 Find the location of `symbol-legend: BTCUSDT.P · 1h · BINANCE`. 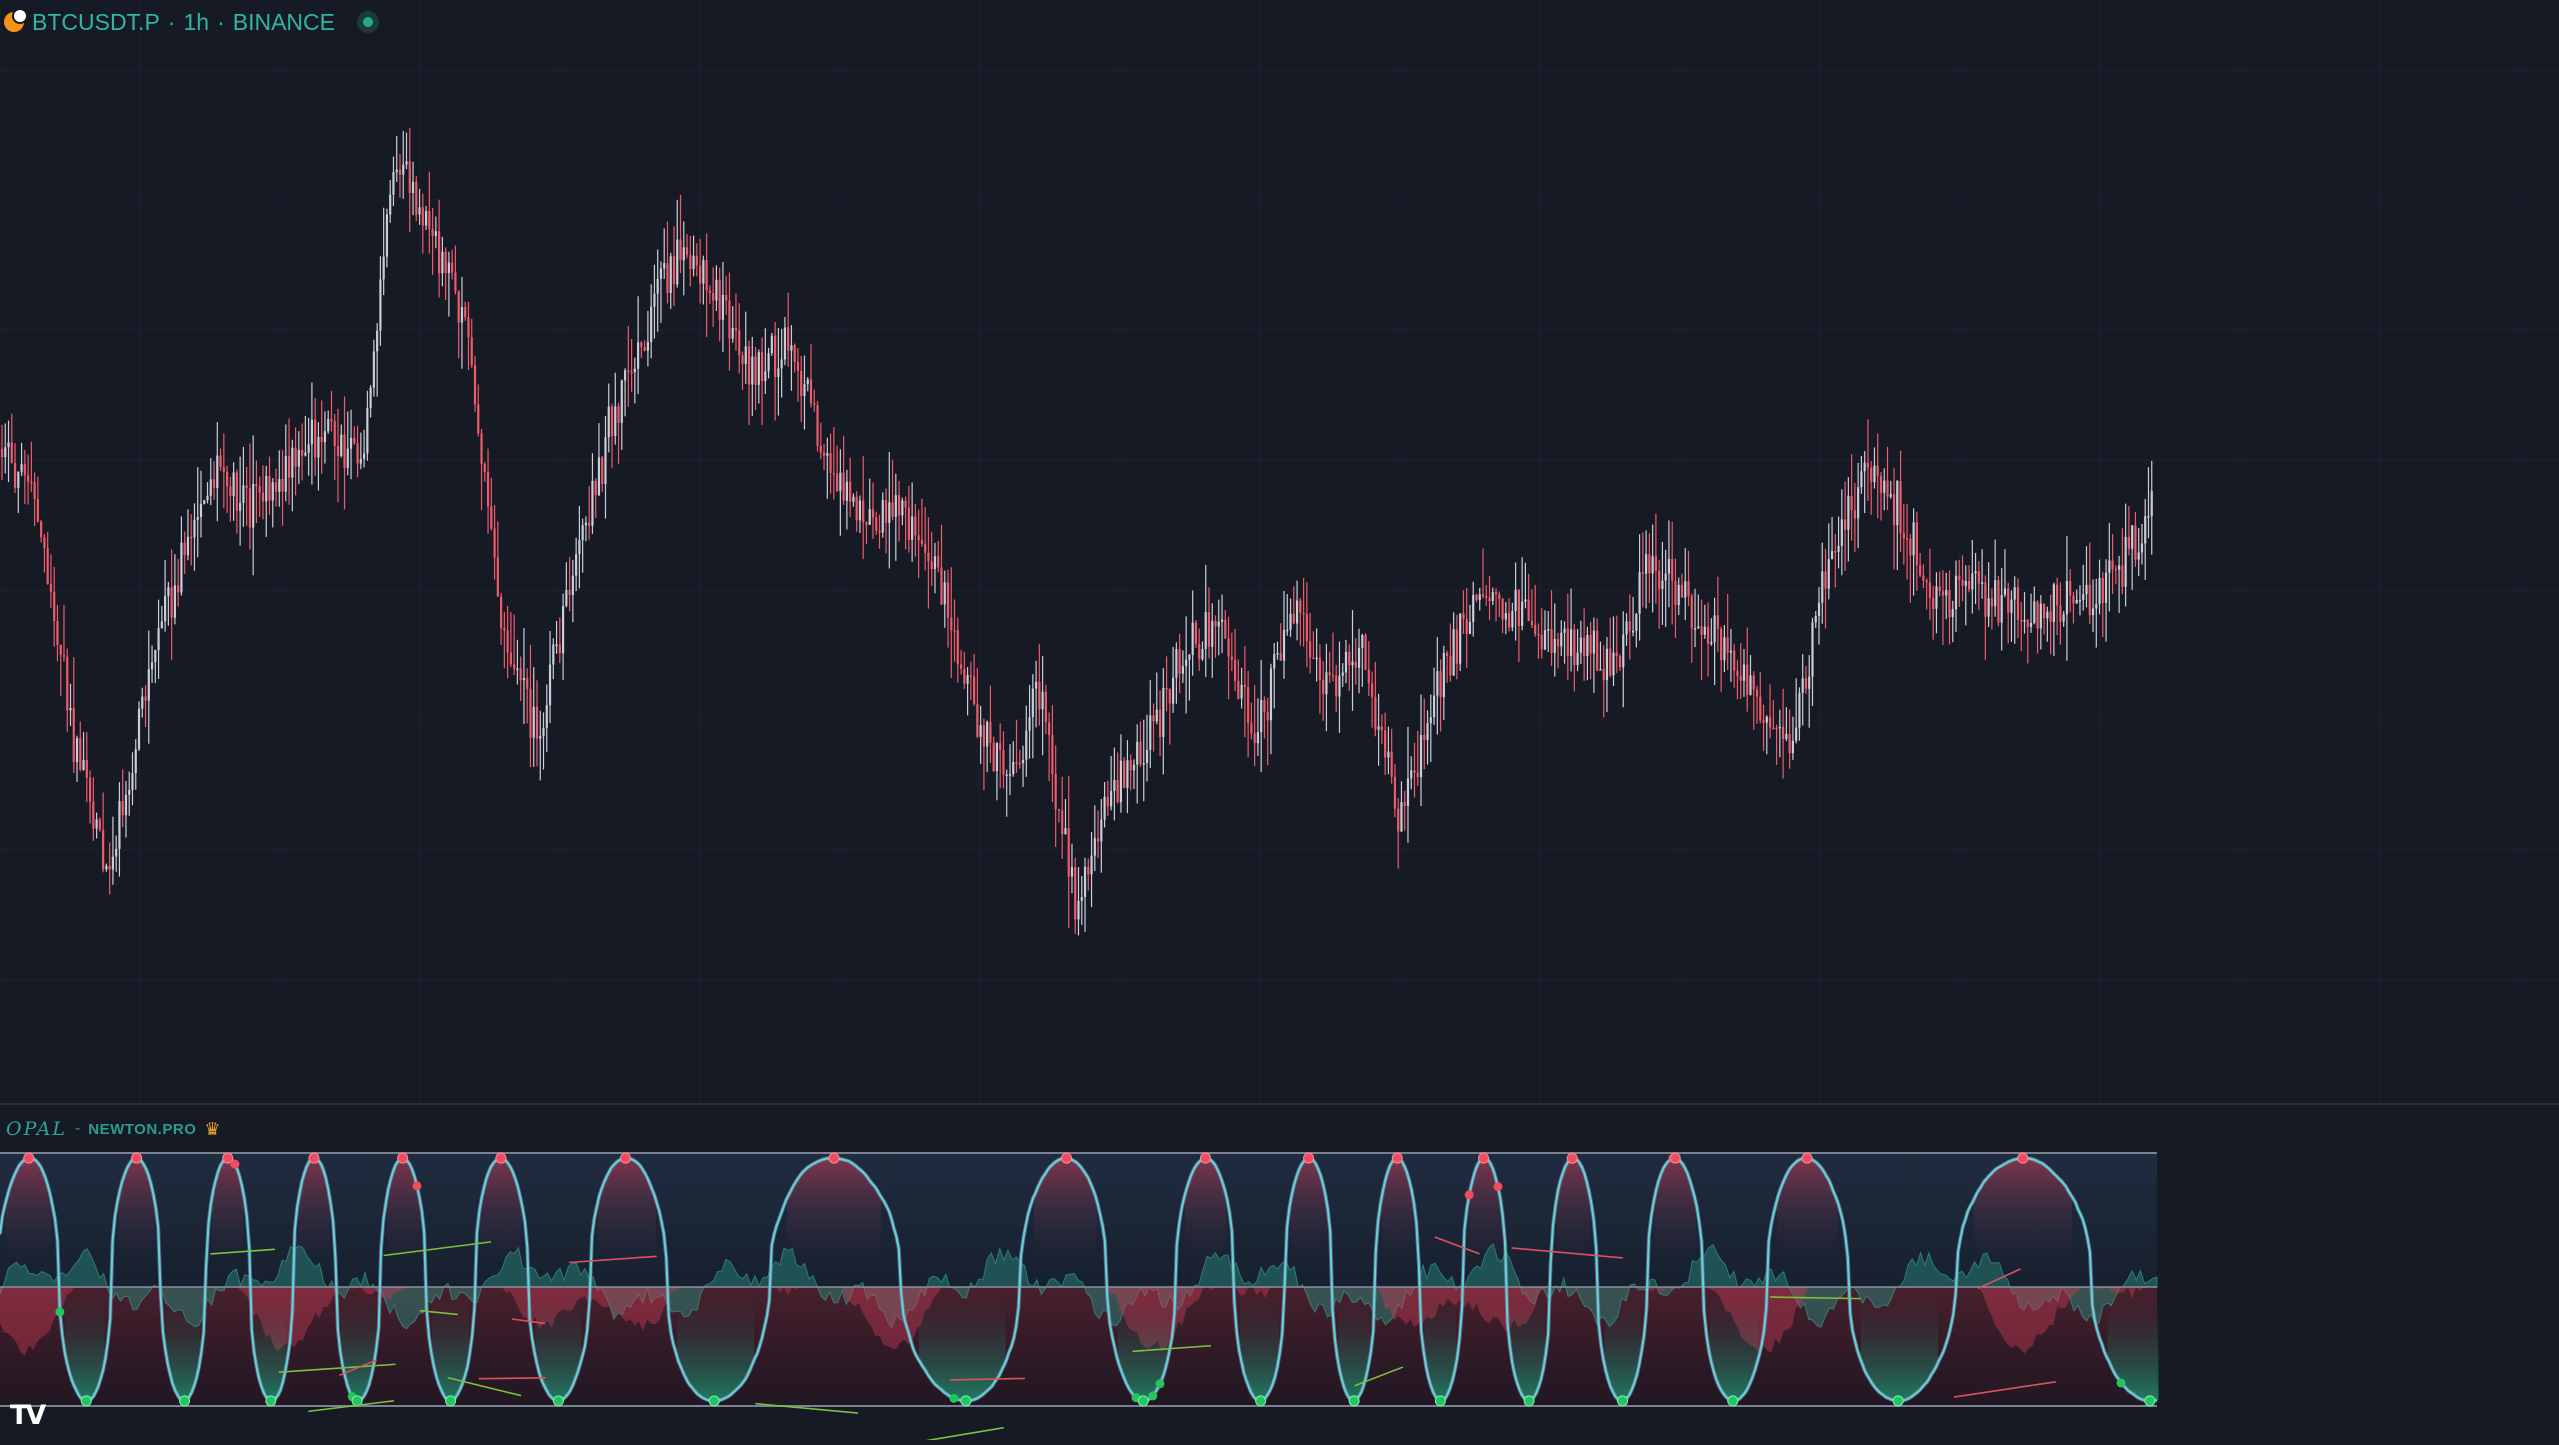

symbol-legend: BTCUSDT.P · 1h · BINANCE is located at coordinates (191, 22).